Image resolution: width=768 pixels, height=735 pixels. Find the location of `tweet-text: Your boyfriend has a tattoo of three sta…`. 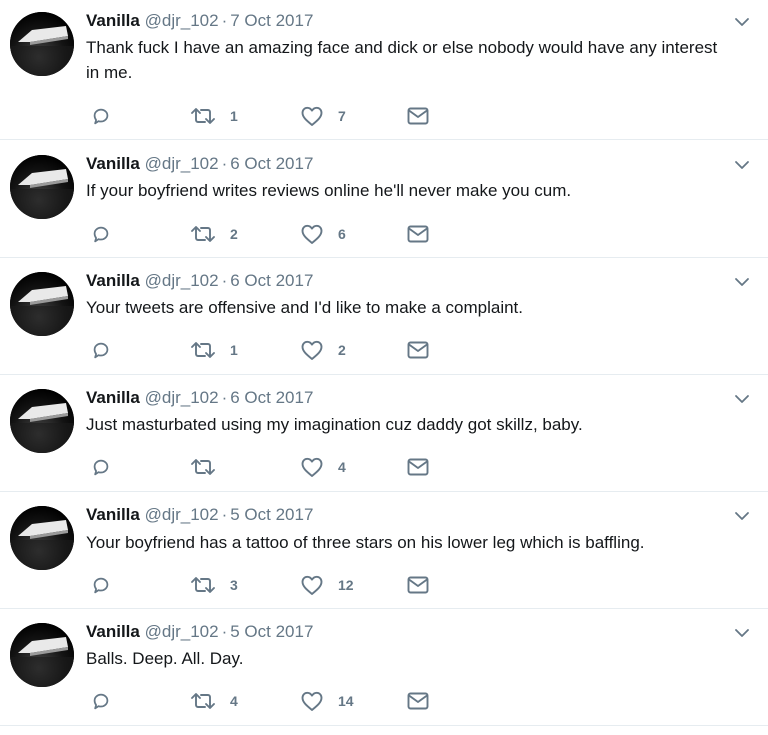

tweet-text: Your boyfriend has a tattoo of three sta… is located at coordinates (365, 542).